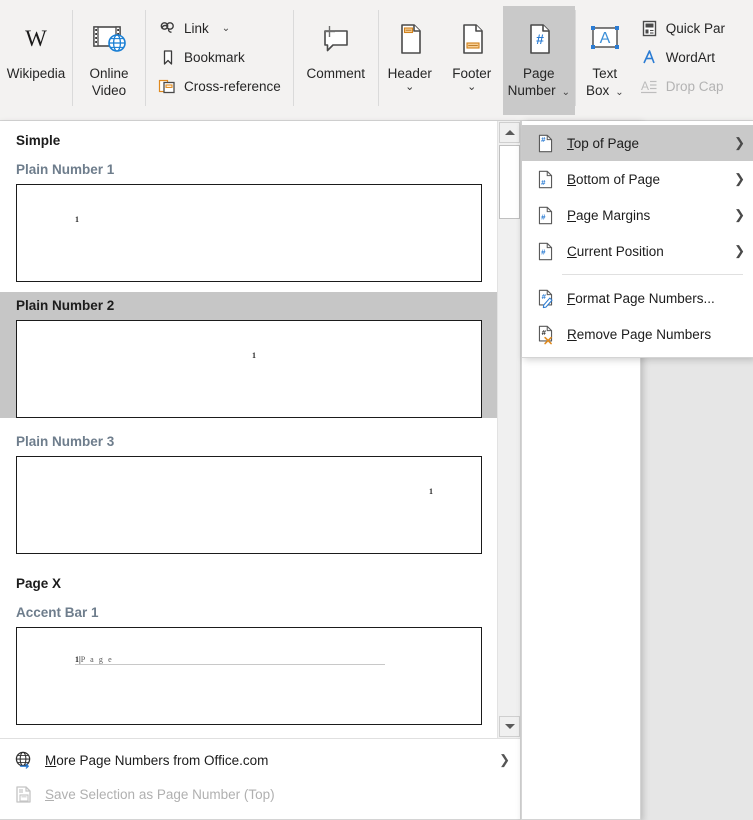 This screenshot has height=820, width=753. What do you see at coordinates (508, 429) in the screenshot?
I see `gallery-scrollbar` at bounding box center [508, 429].